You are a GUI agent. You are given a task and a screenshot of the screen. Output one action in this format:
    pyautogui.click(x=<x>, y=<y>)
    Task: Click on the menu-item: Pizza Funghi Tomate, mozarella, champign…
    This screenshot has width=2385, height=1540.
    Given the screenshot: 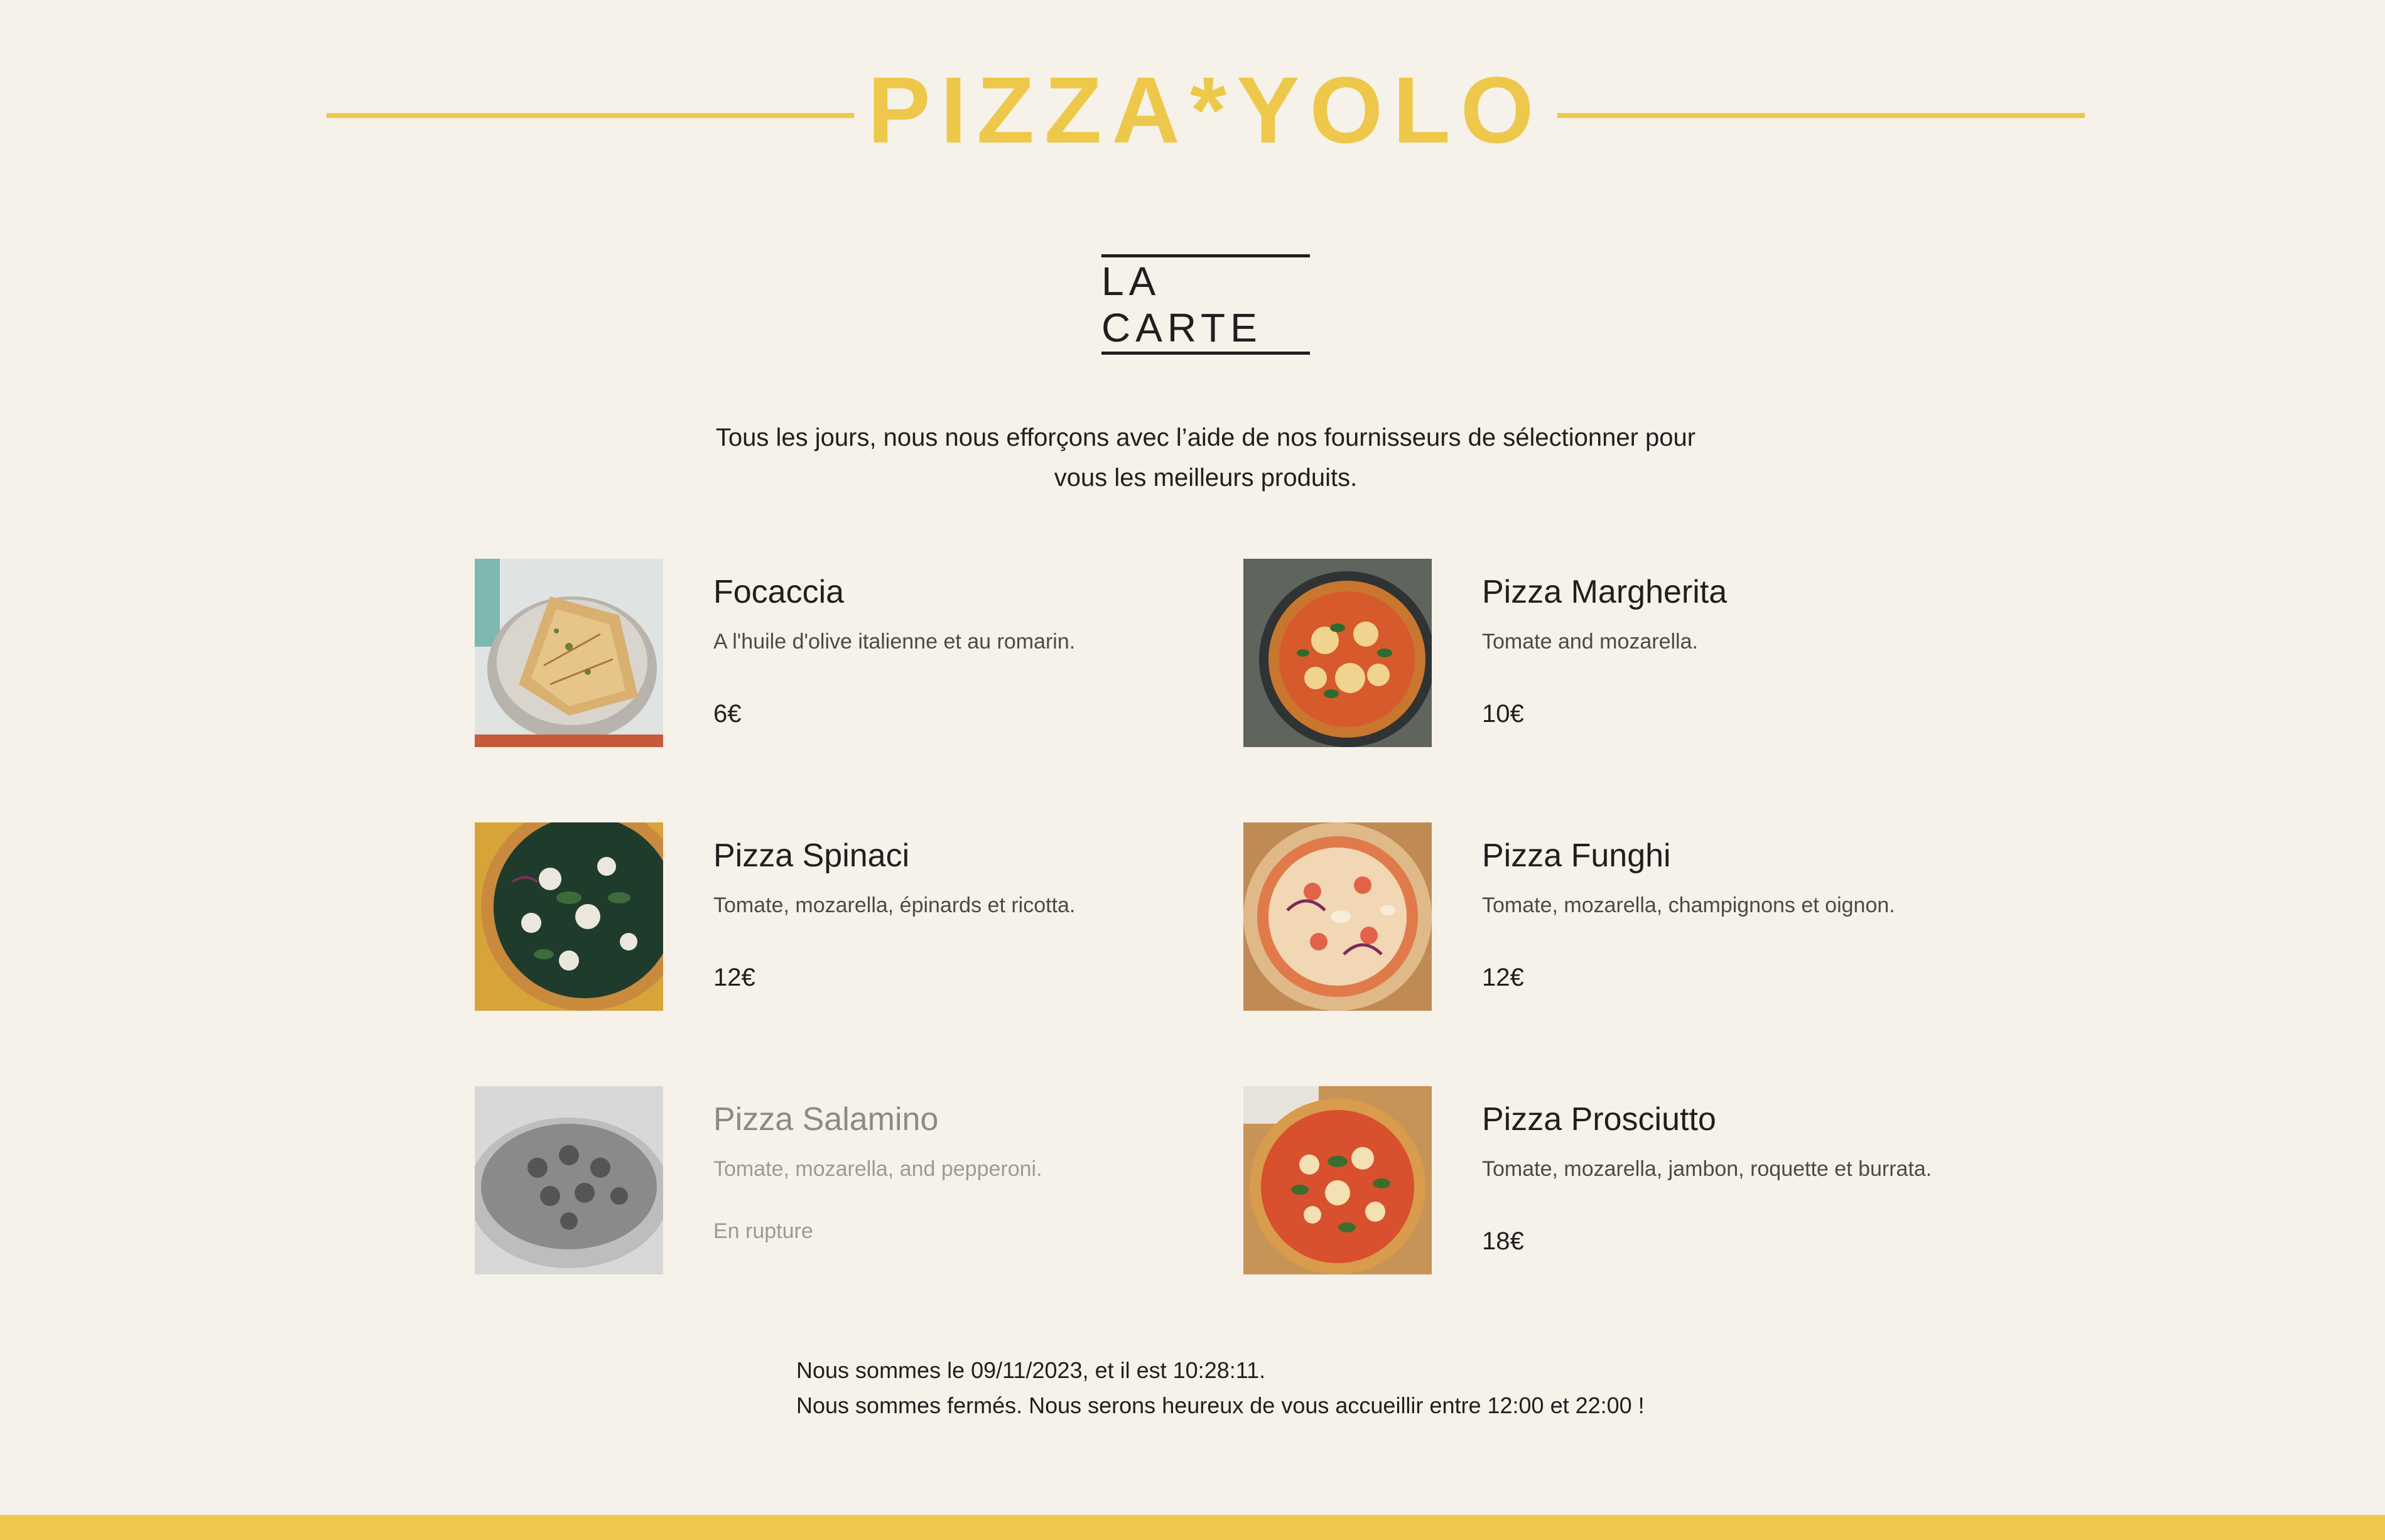 What is the action you would take?
    pyautogui.click(x=1605, y=916)
    